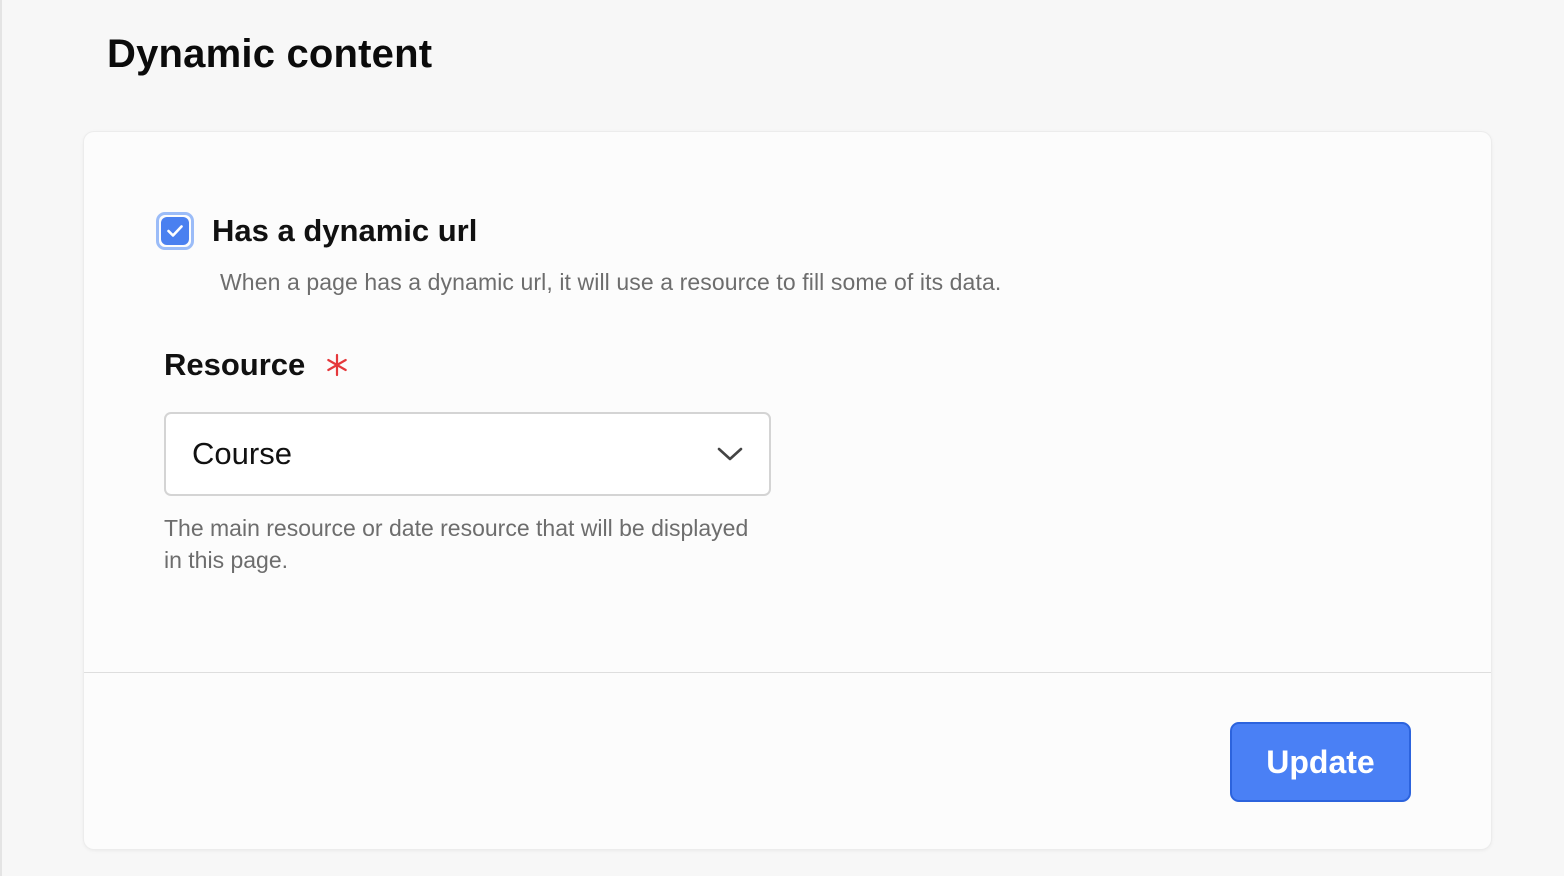  I want to click on check-icon, so click(175, 231).